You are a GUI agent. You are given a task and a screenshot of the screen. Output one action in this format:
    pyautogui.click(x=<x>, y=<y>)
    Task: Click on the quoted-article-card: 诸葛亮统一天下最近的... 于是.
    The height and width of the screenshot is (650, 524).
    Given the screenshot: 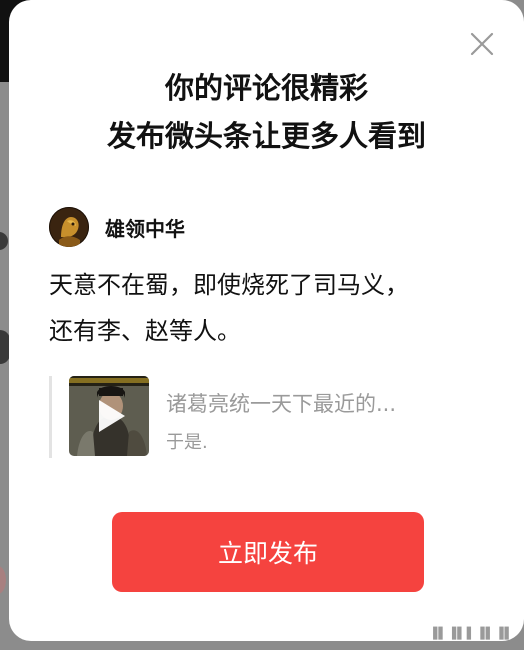 What is the action you would take?
    pyautogui.click(x=269, y=417)
    